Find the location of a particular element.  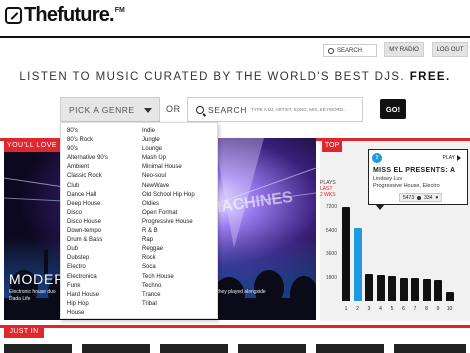

genre-option: Dub is located at coordinates (104, 249).